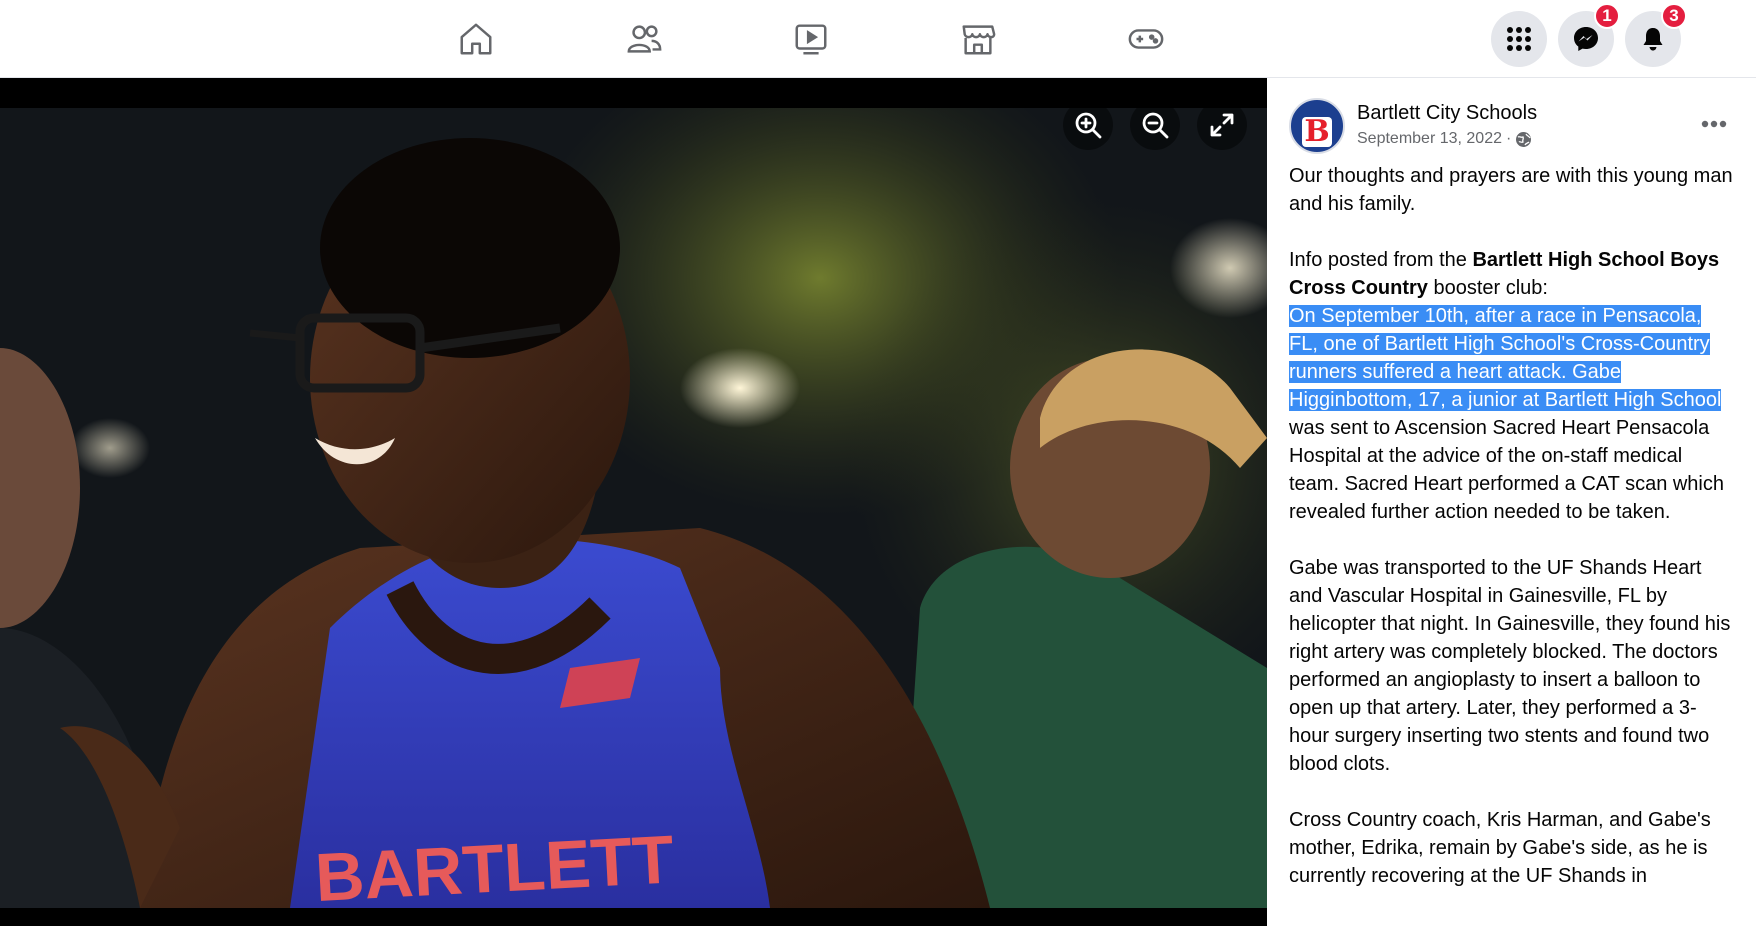 This screenshot has width=1756, height=926. I want to click on messenger-badge: 1, so click(1607, 16).